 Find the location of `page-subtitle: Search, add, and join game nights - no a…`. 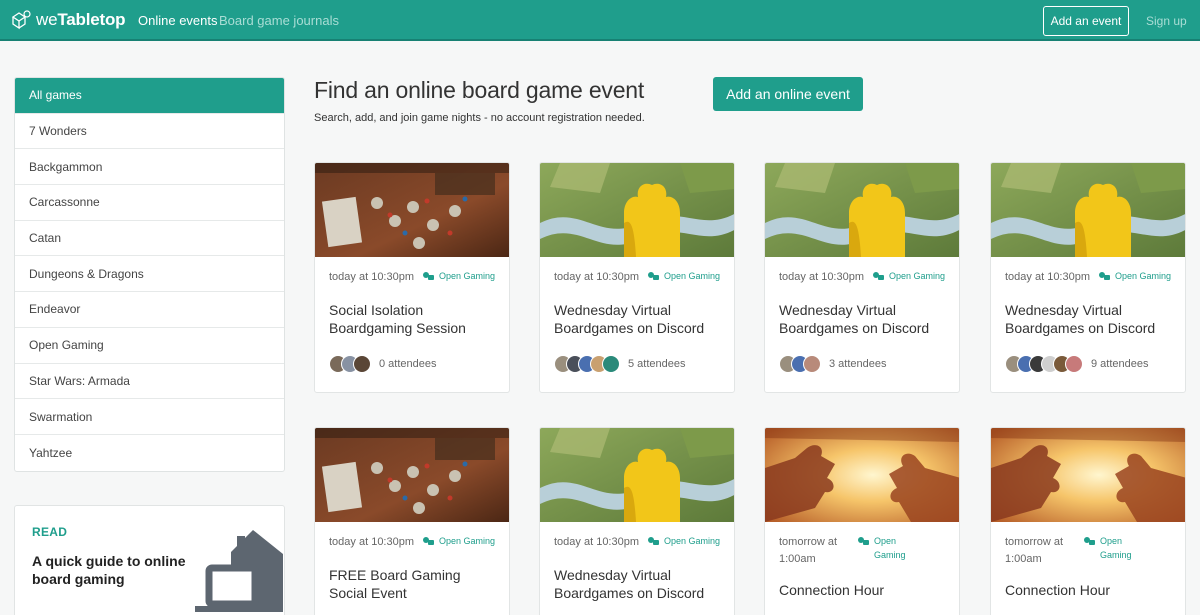

page-subtitle: Search, add, and join game nights - no a… is located at coordinates (479, 118).